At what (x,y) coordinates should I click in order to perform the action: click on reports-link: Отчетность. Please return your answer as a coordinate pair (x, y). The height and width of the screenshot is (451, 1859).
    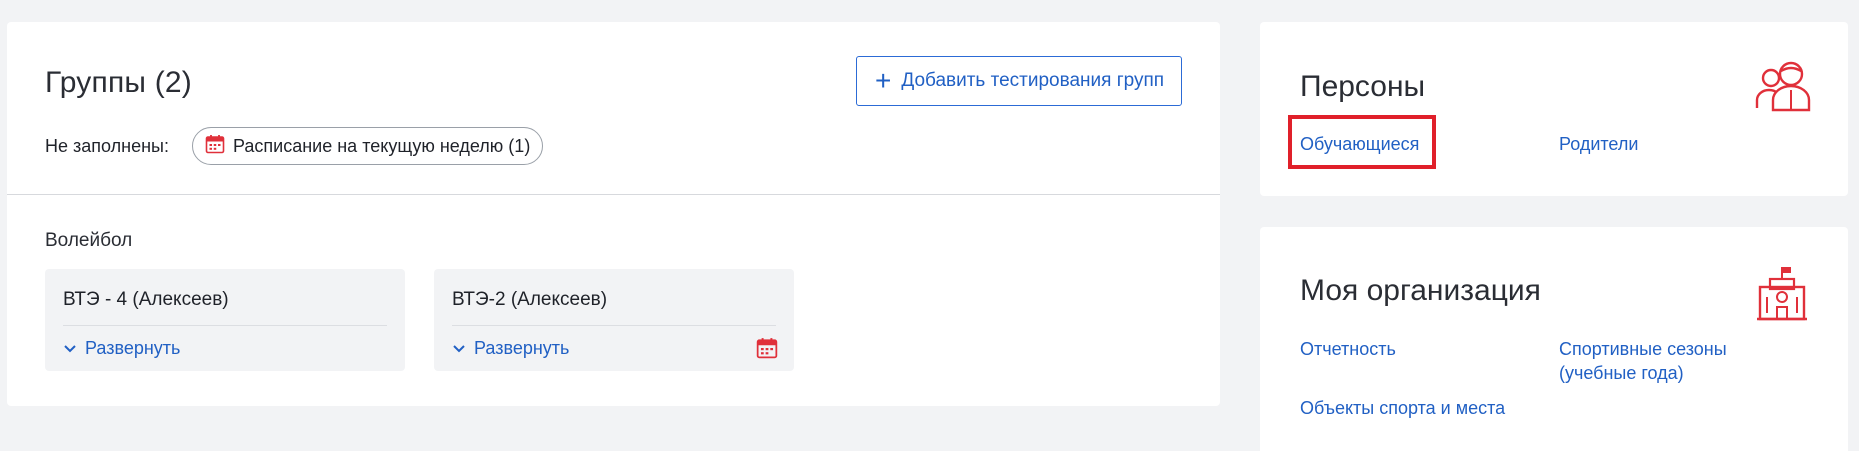
    Looking at the image, I should click on (1348, 349).